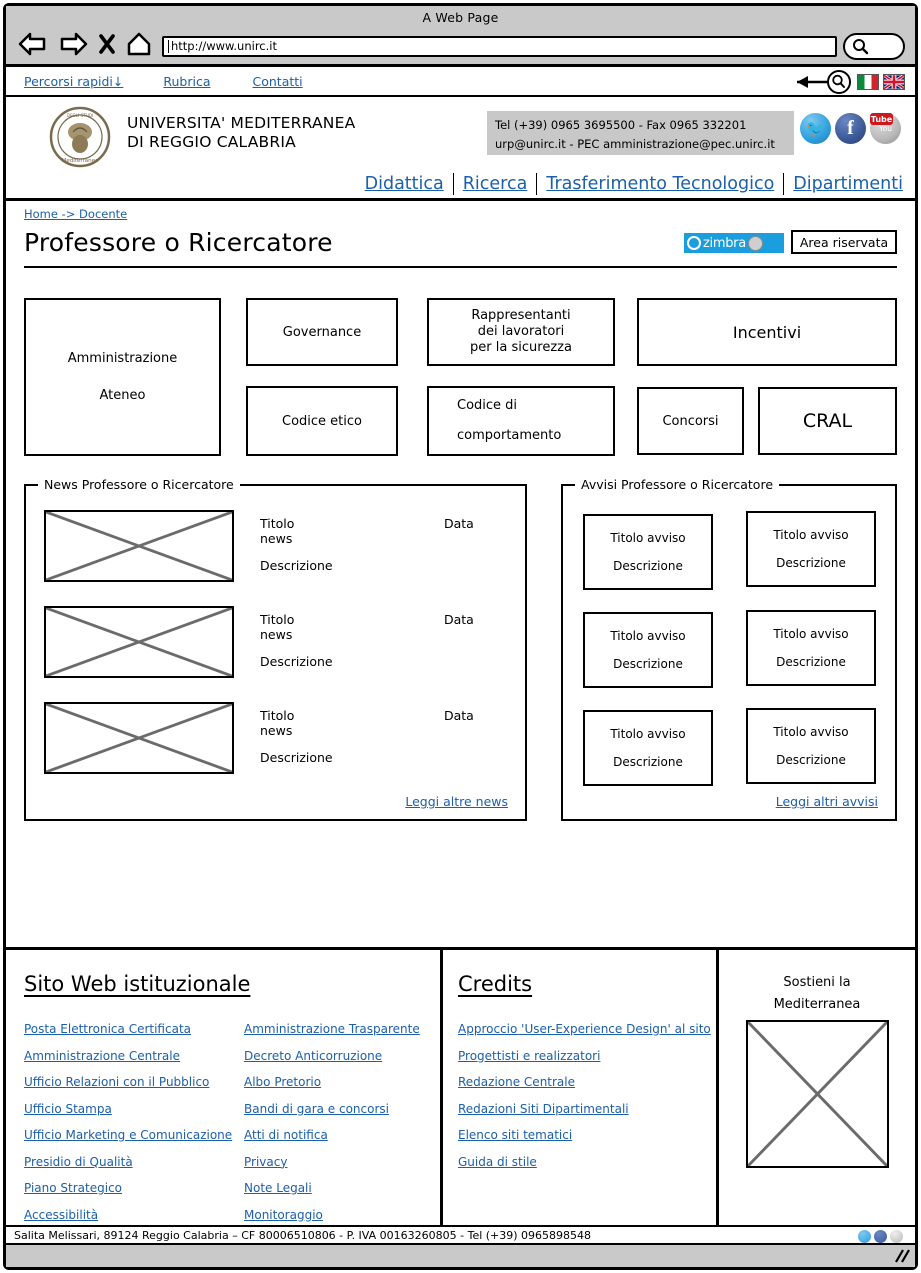 This screenshot has width=921, height=1273. I want to click on tile-label: CRAL, so click(827, 420).